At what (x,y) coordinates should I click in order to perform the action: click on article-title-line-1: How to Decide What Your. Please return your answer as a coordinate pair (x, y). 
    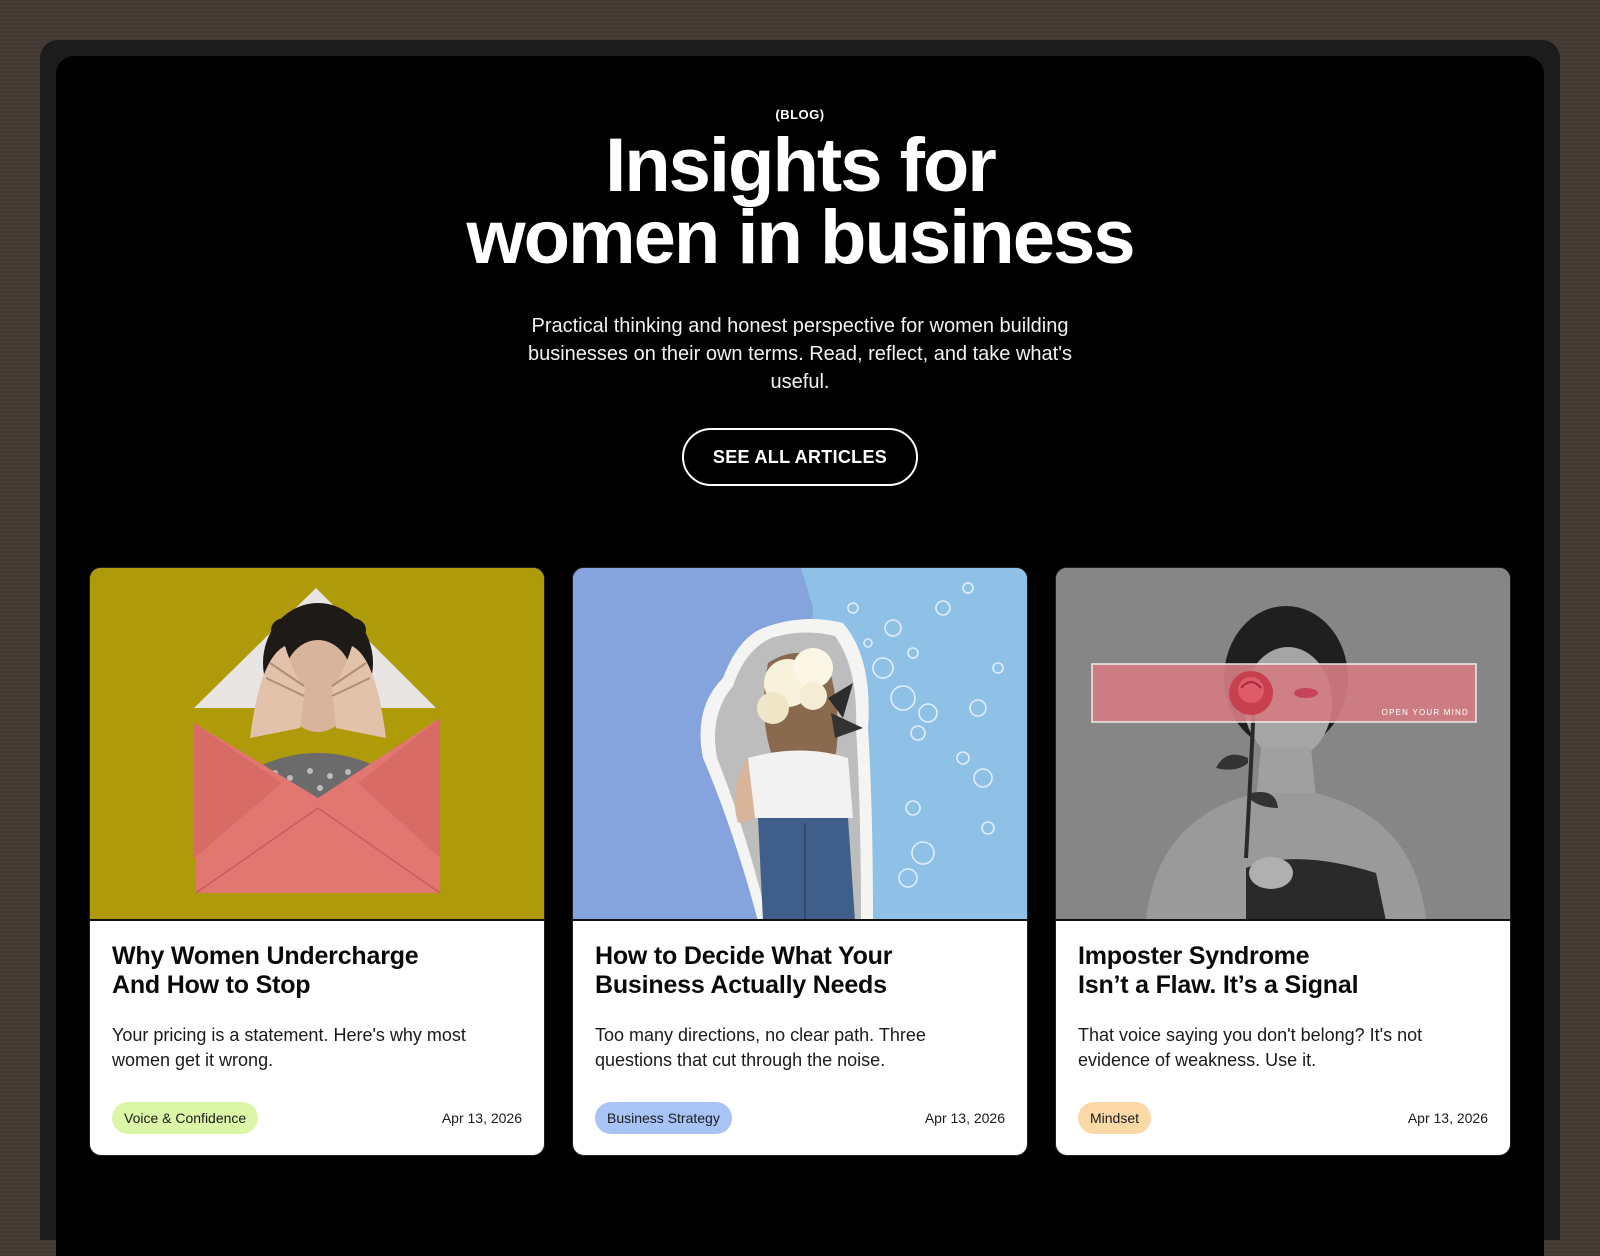
    Looking at the image, I should click on (744, 956).